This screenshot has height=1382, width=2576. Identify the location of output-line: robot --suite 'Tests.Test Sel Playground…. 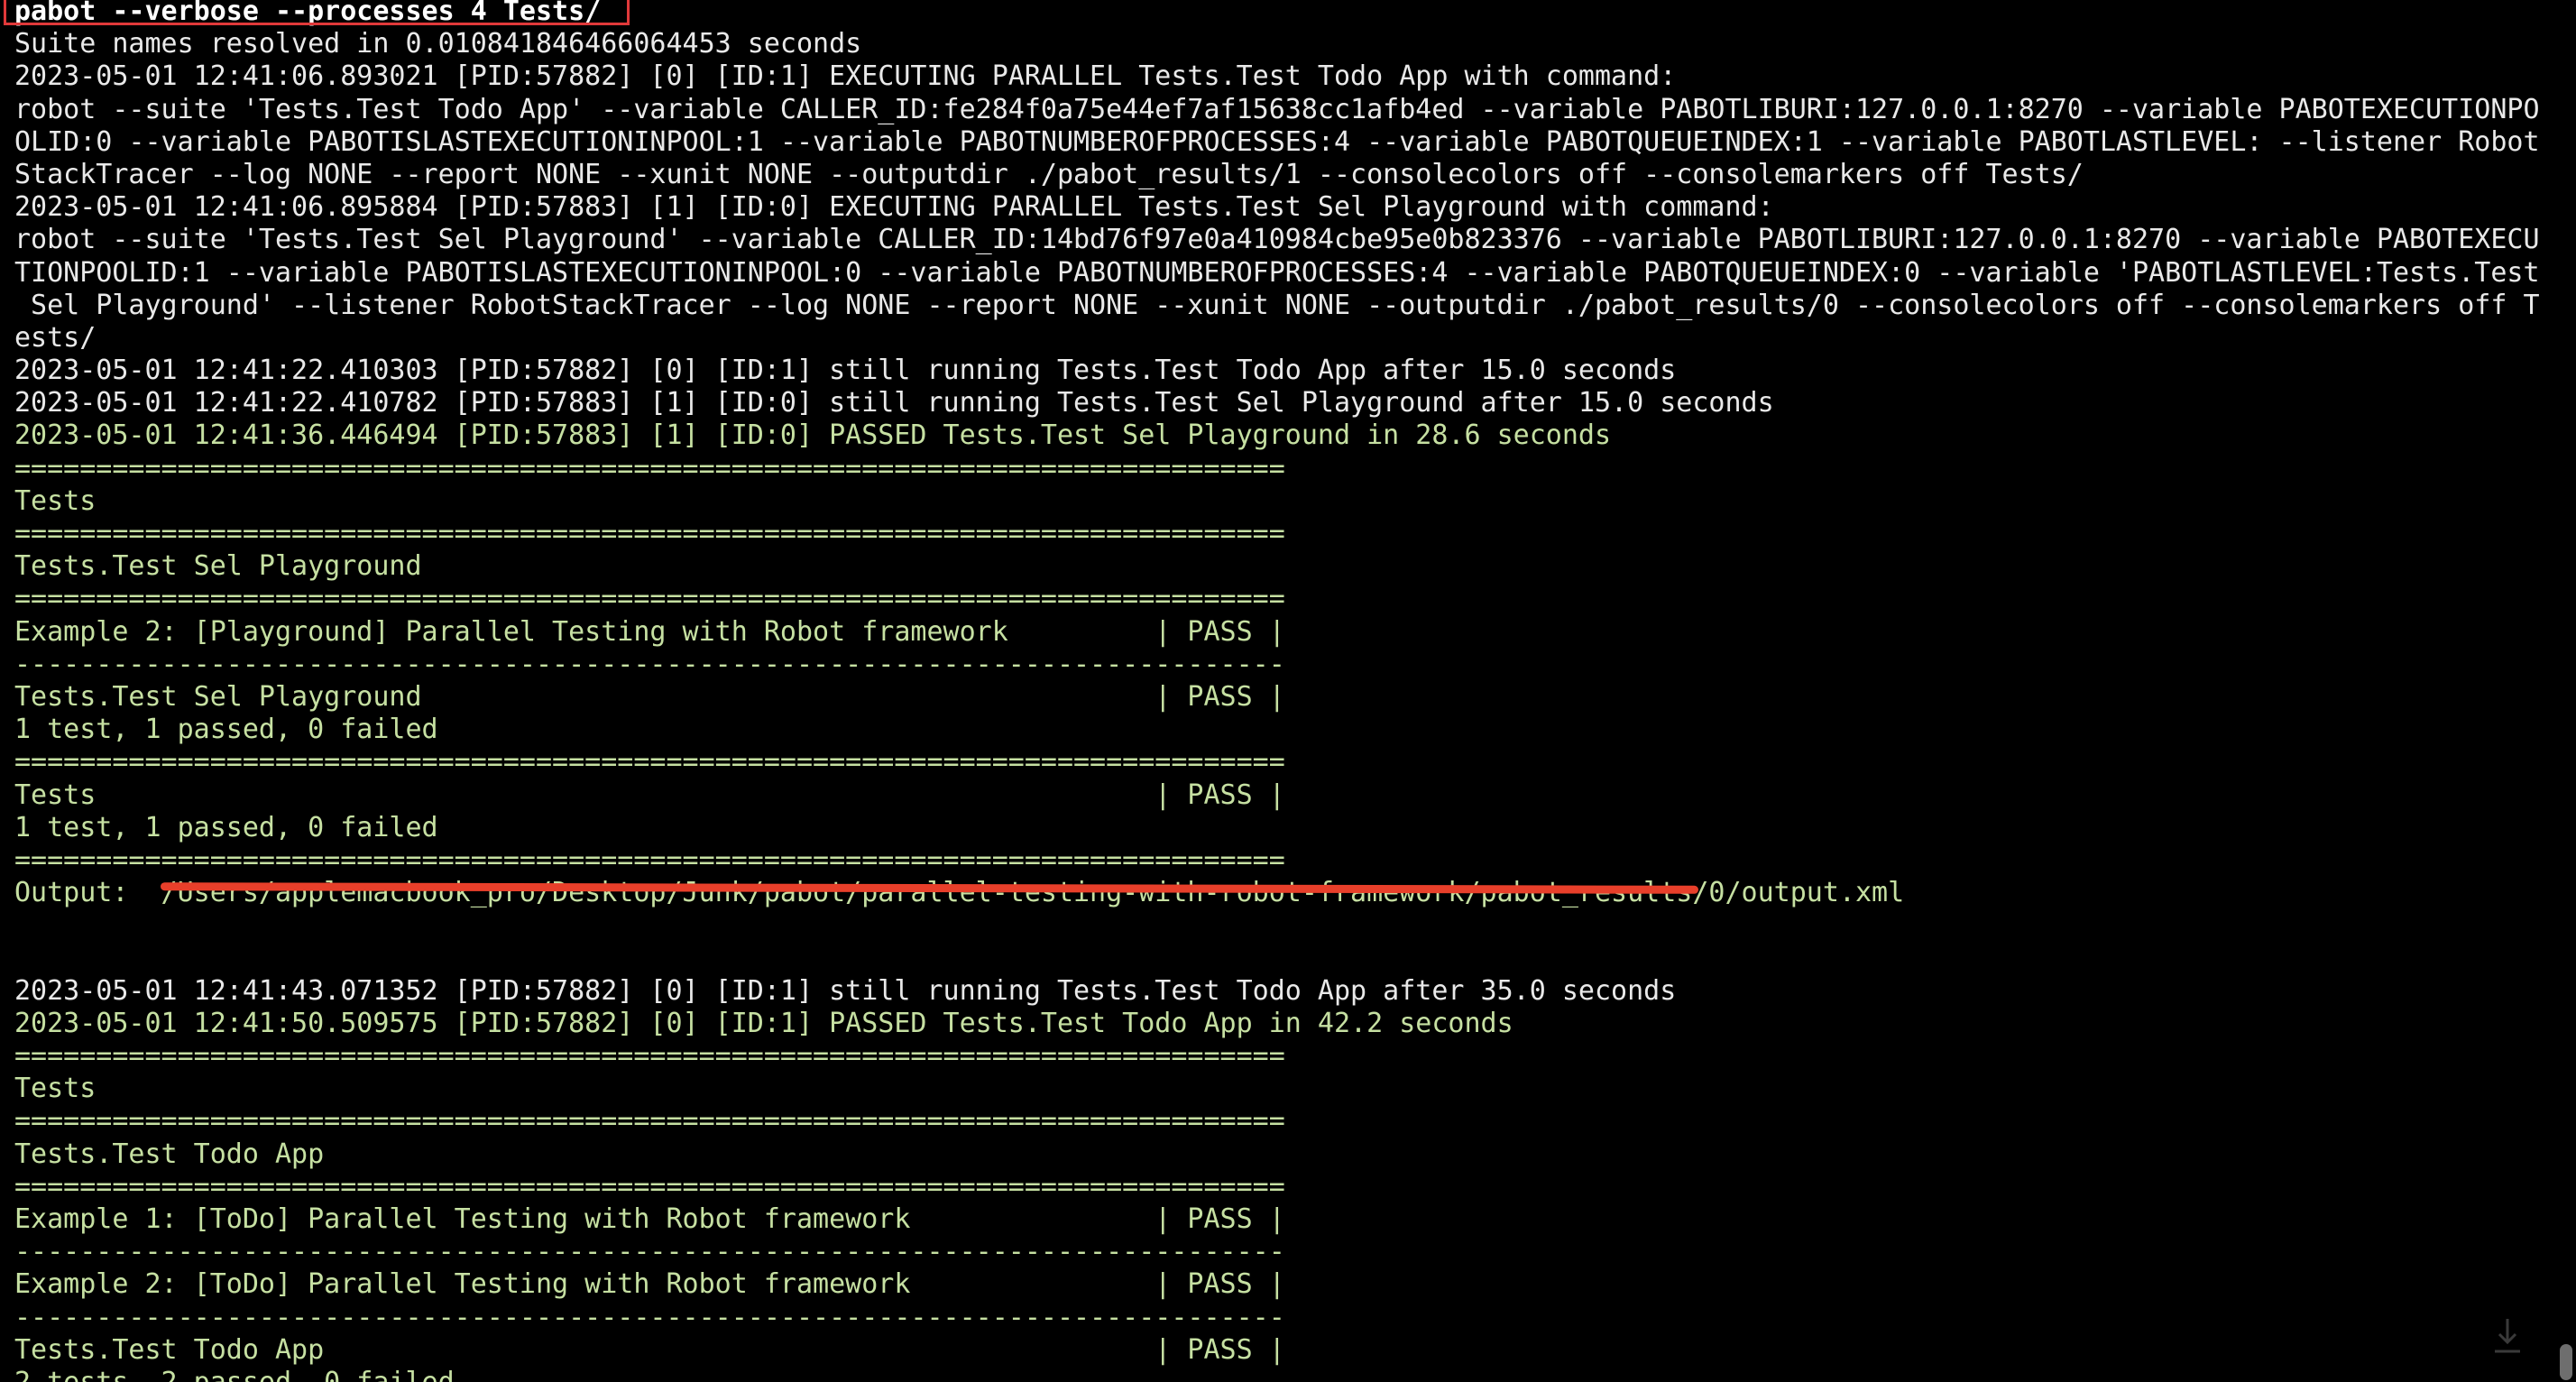
(1277, 240).